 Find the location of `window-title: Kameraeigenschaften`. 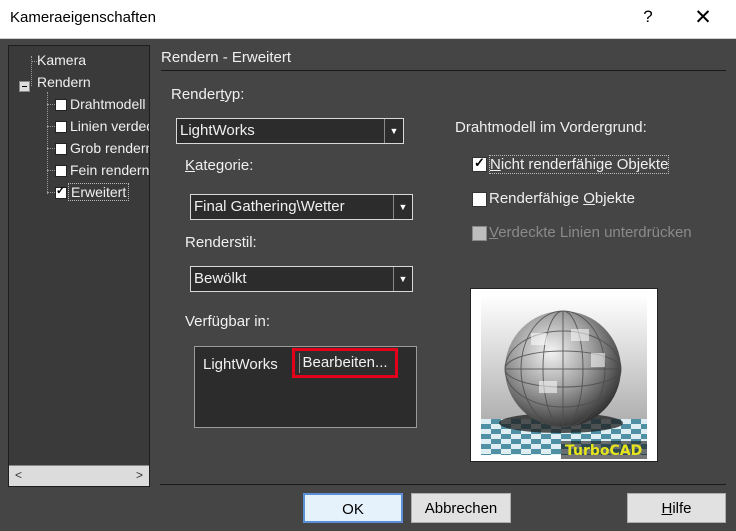

window-title: Kameraeigenschaften is located at coordinates (83, 17).